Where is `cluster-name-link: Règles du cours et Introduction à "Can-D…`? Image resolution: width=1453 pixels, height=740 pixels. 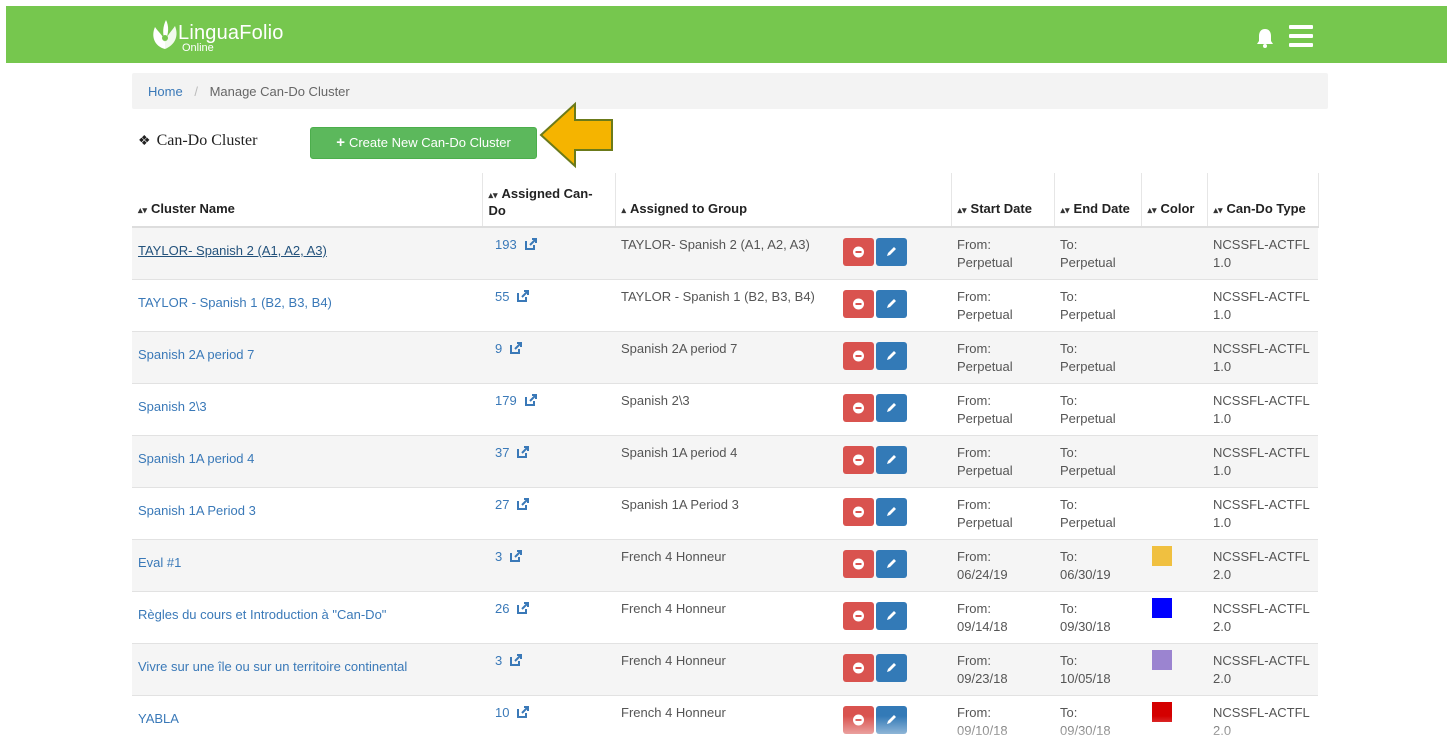
cluster-name-link: Règles du cours et Introduction à "Can-D… is located at coordinates (262, 614).